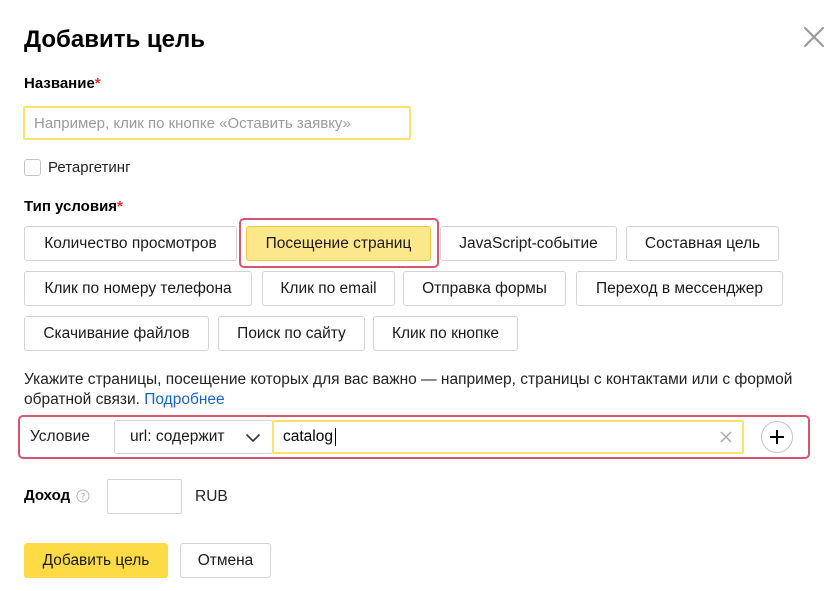 The image size is (839, 591). Describe the element at coordinates (291, 333) in the screenshot. I see `type-chip-site-search: Поиск по сайту` at that location.